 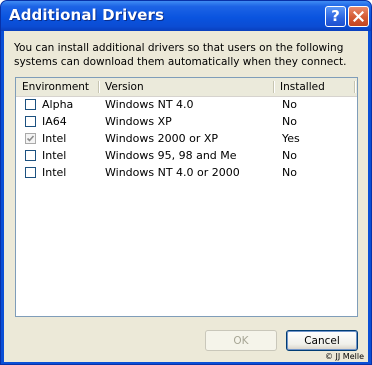 I want to click on environment-cell: Alpha, so click(x=58, y=104).